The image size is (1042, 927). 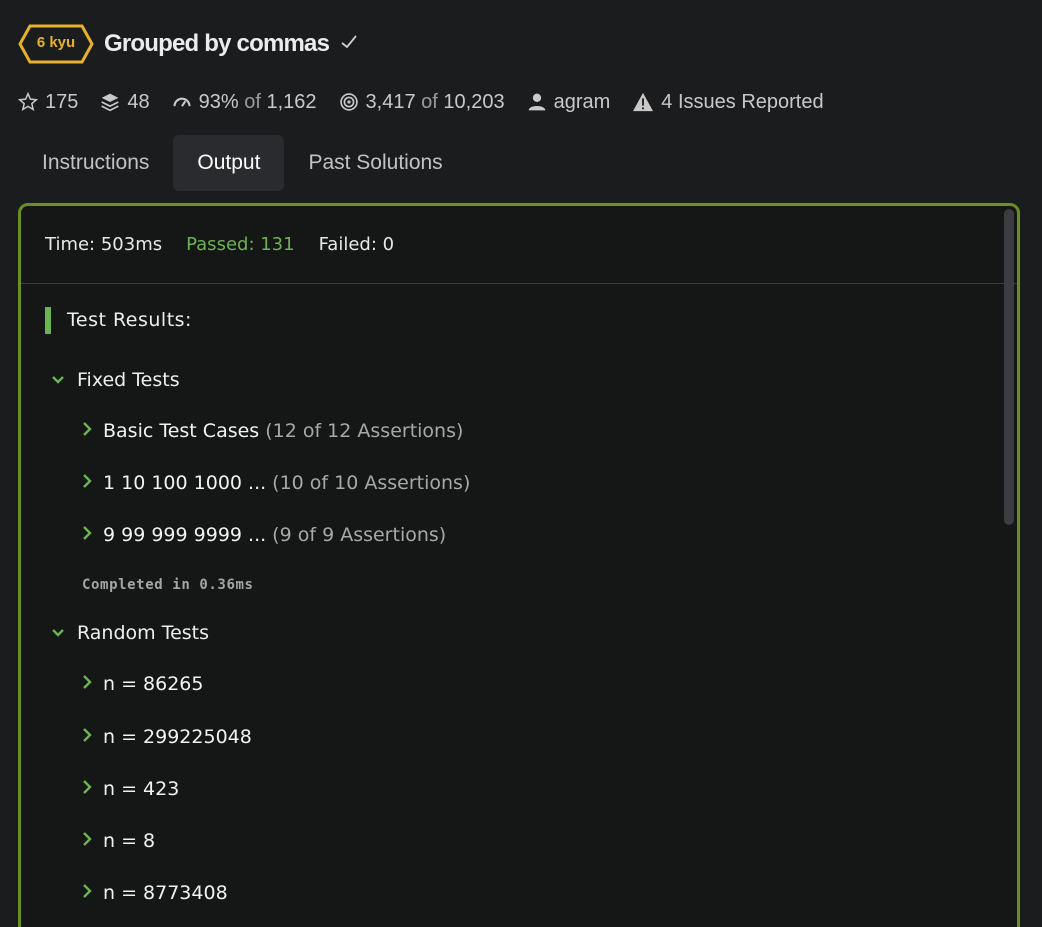 I want to click on results-header: Test Results:, so click(x=118, y=320).